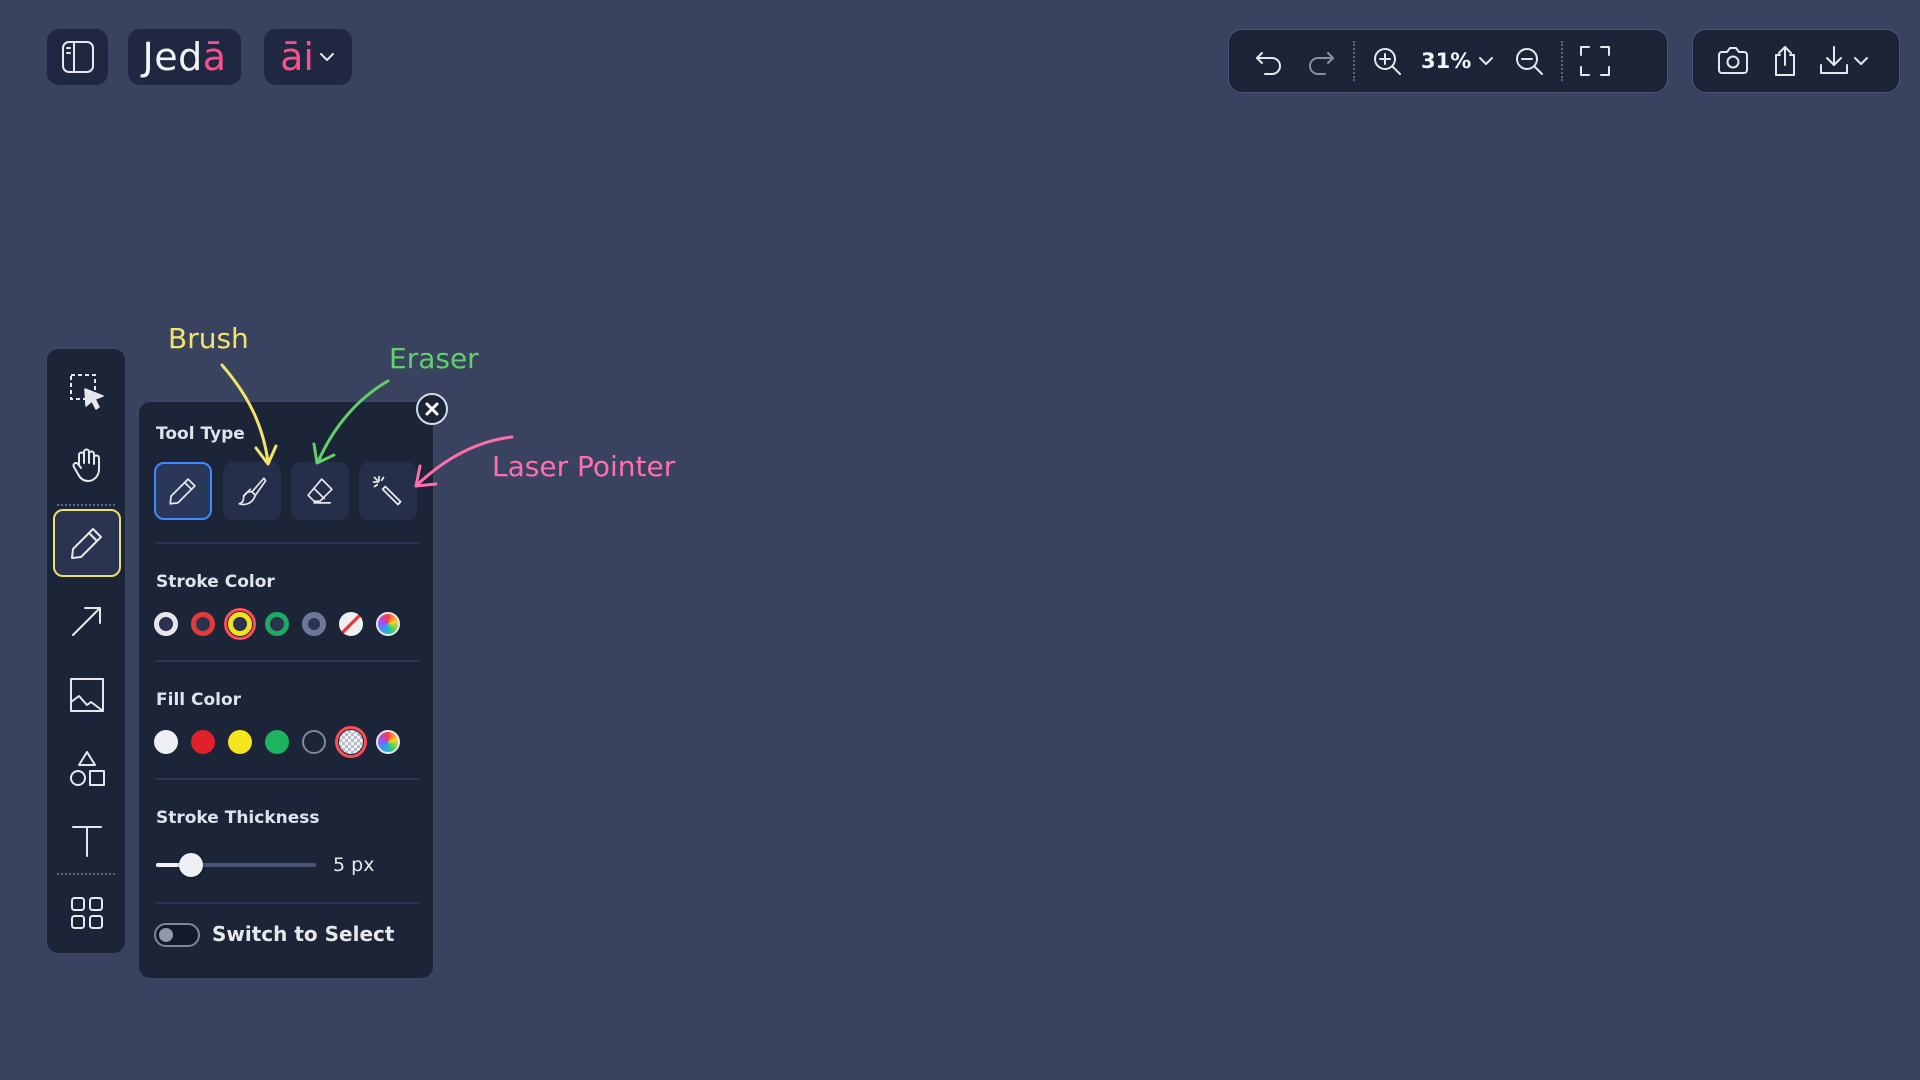 This screenshot has width=1920, height=1080. I want to click on brush-annotation-label: Brush, so click(208, 338).